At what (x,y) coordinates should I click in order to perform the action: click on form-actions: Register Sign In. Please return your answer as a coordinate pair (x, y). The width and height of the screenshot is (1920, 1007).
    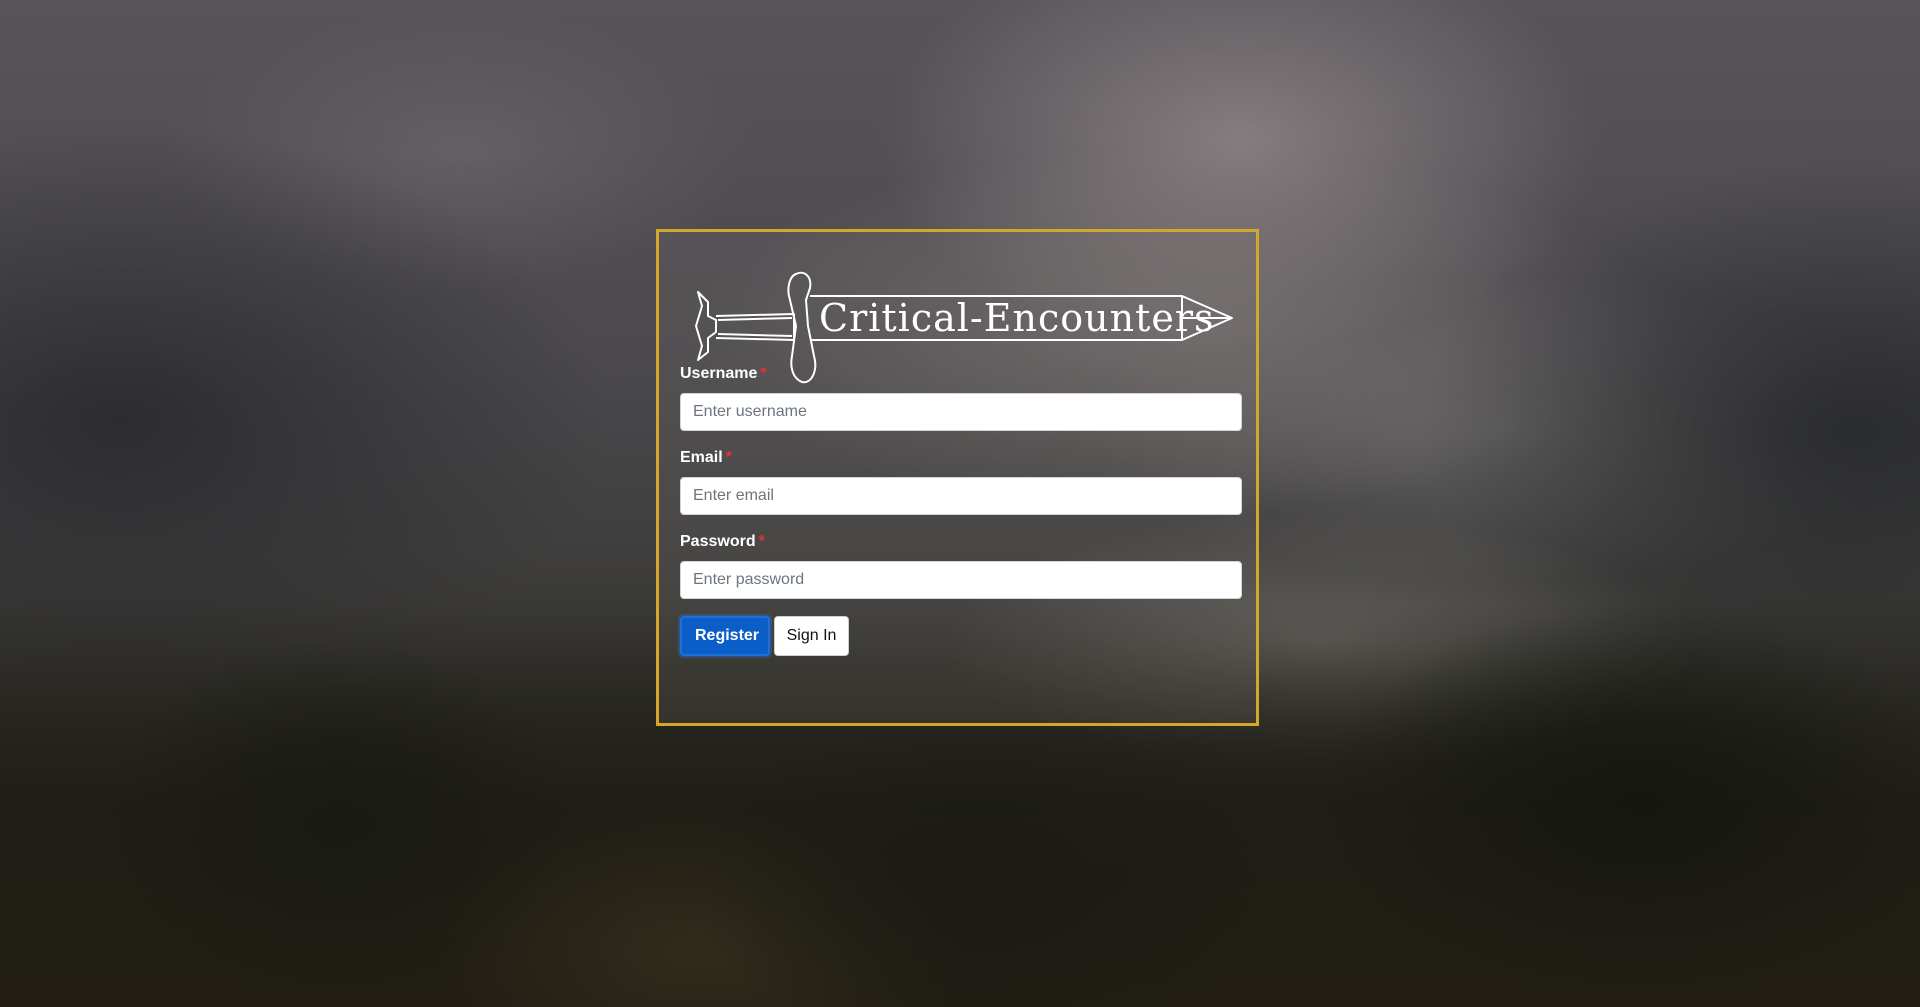
    Looking at the image, I should click on (957, 636).